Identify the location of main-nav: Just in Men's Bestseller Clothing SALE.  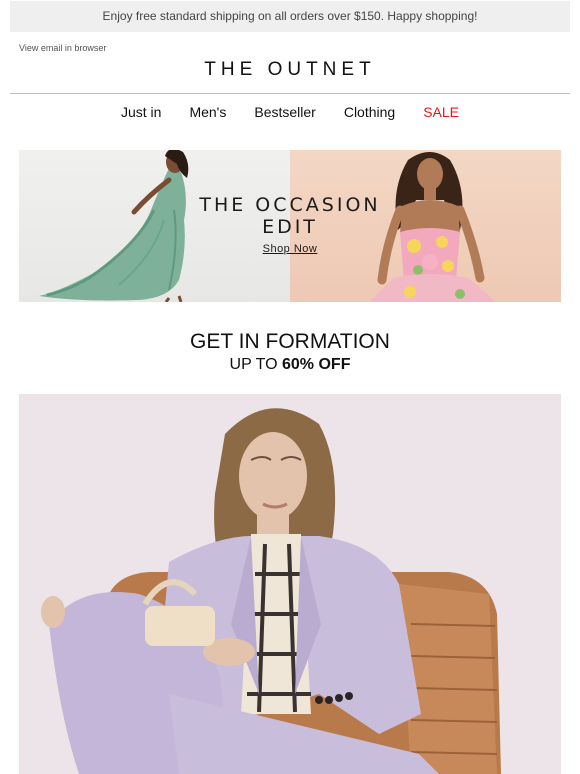
(290, 113).